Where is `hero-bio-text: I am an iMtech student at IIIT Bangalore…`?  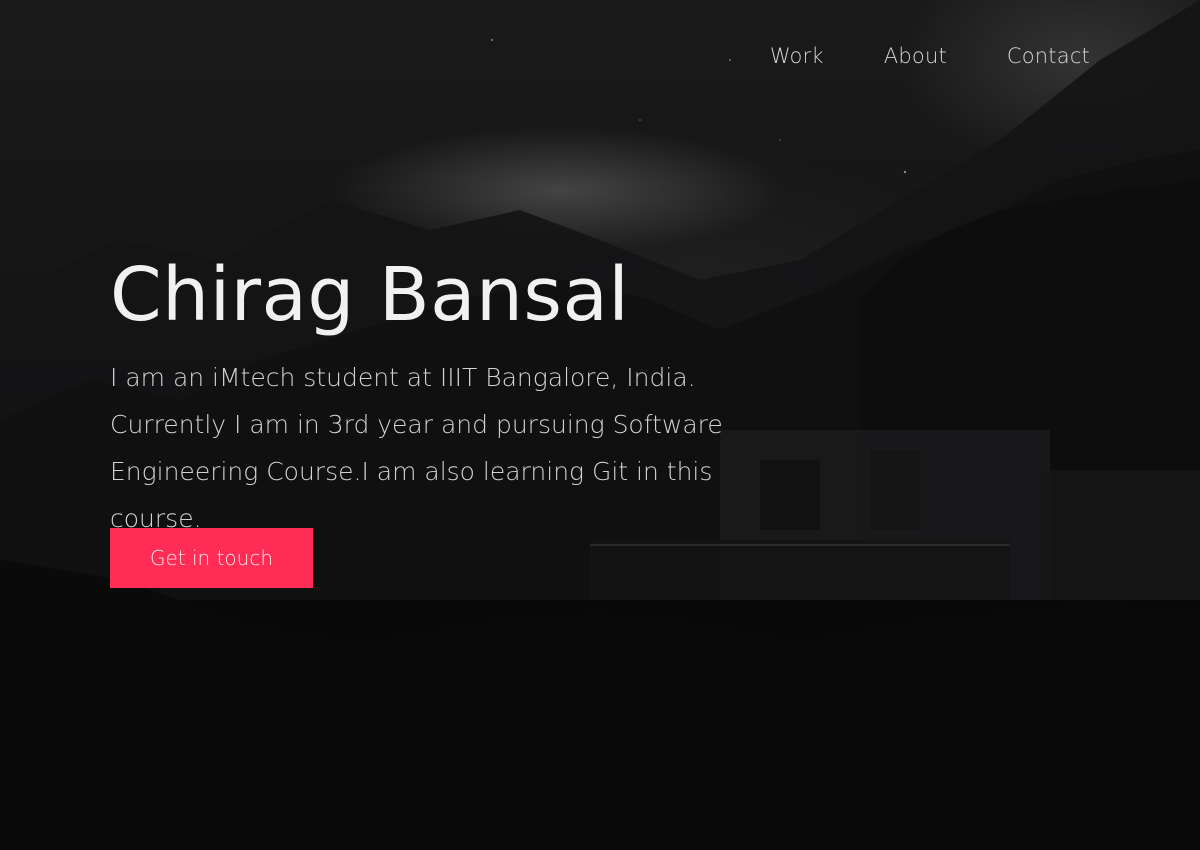 hero-bio-text: I am an iMtech student at IIIT Bangalore… is located at coordinates (416, 448).